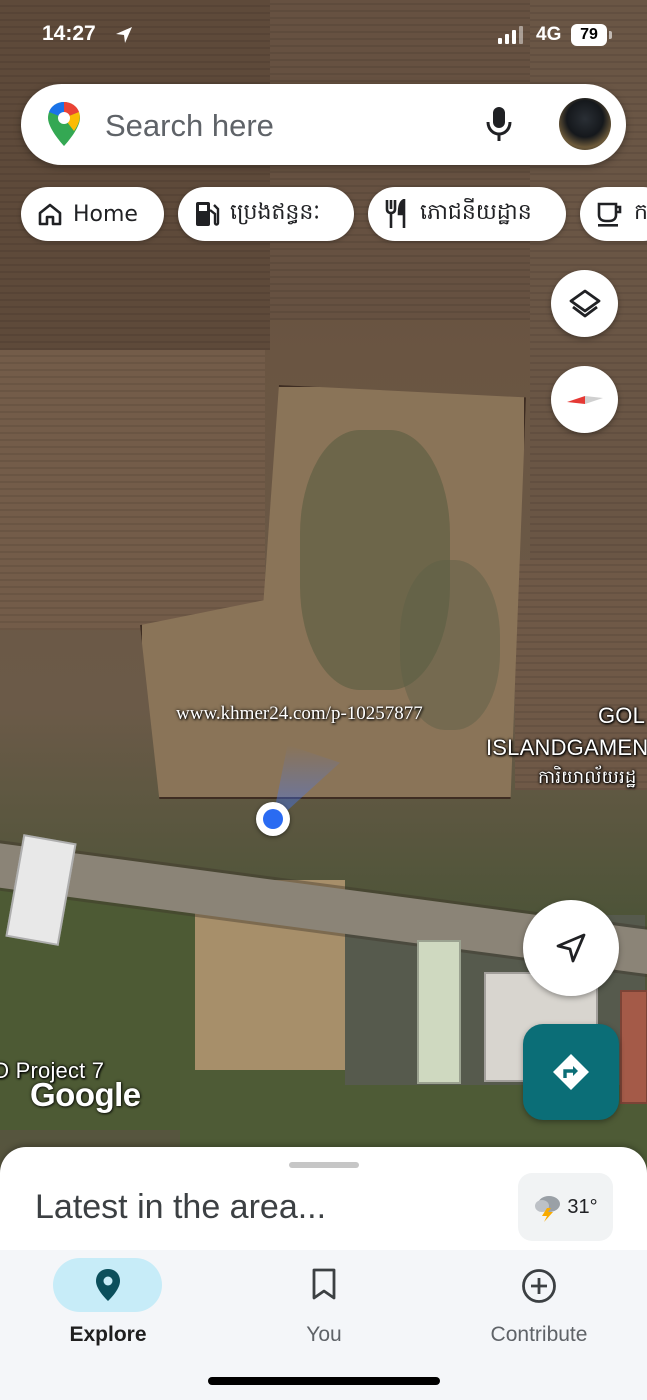  Describe the element at coordinates (323, 35) in the screenshot. I see `status-bar: 14:27 4G 79` at that location.